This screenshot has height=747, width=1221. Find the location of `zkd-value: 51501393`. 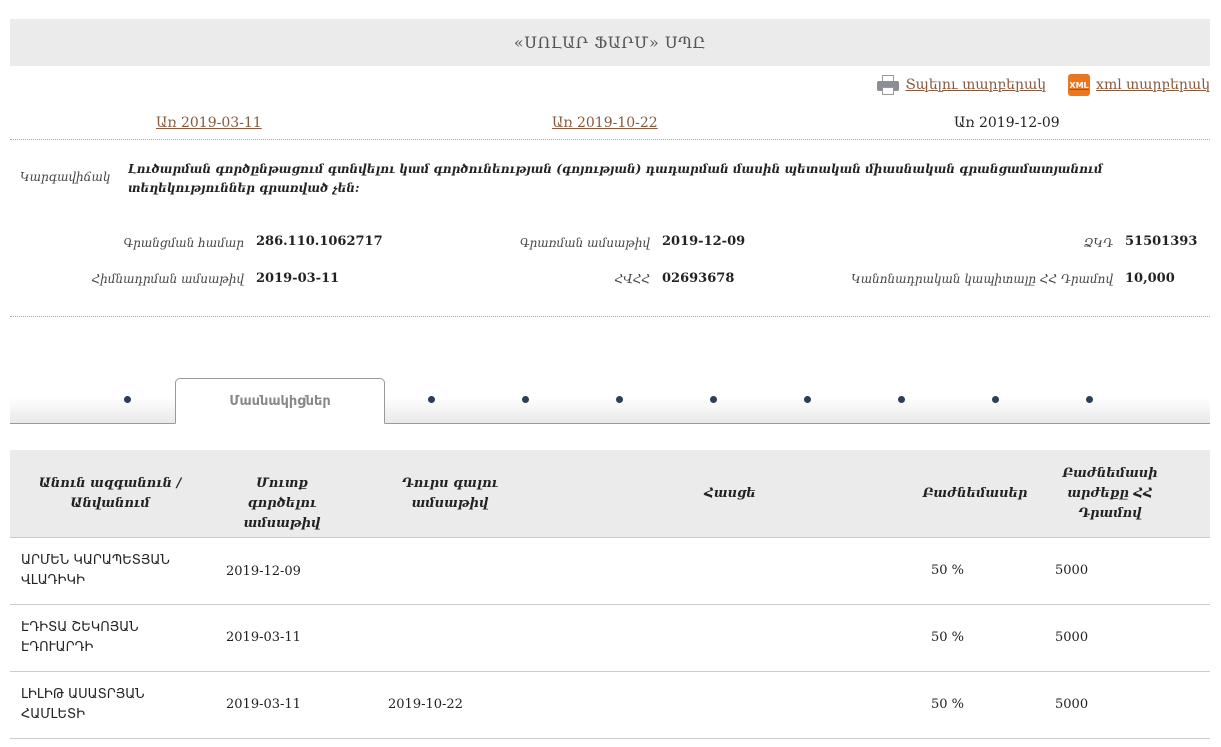

zkd-value: 51501393 is located at coordinates (1161, 241).